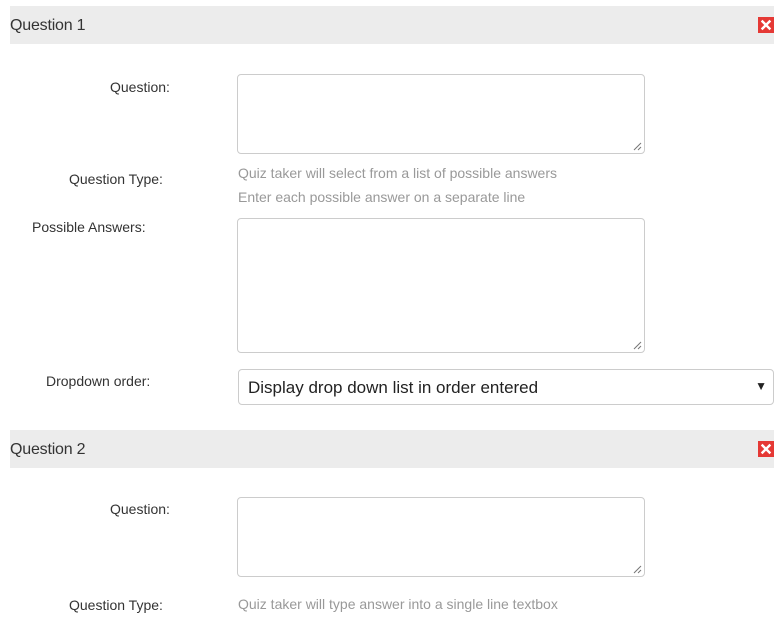 This screenshot has height=620, width=774. What do you see at coordinates (98, 381) in the screenshot?
I see `dropdown-order-label: Dropdown order:` at bounding box center [98, 381].